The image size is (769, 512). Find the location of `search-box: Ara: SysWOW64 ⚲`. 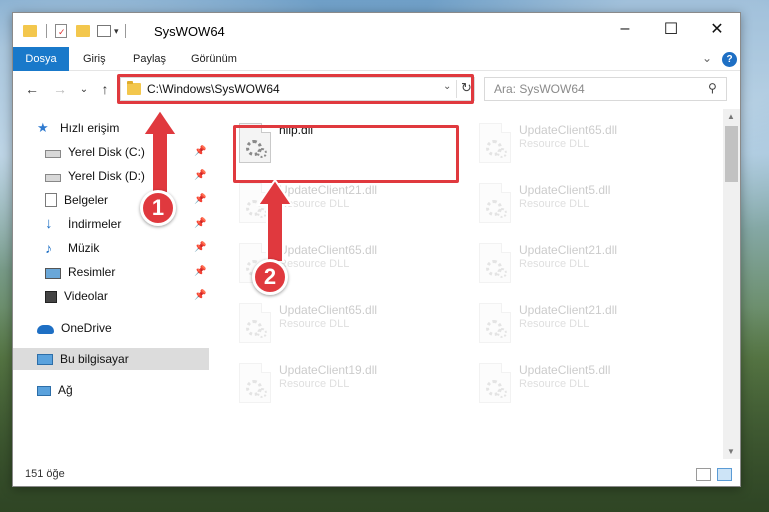

search-box: Ara: SysWOW64 ⚲ is located at coordinates (605, 89).